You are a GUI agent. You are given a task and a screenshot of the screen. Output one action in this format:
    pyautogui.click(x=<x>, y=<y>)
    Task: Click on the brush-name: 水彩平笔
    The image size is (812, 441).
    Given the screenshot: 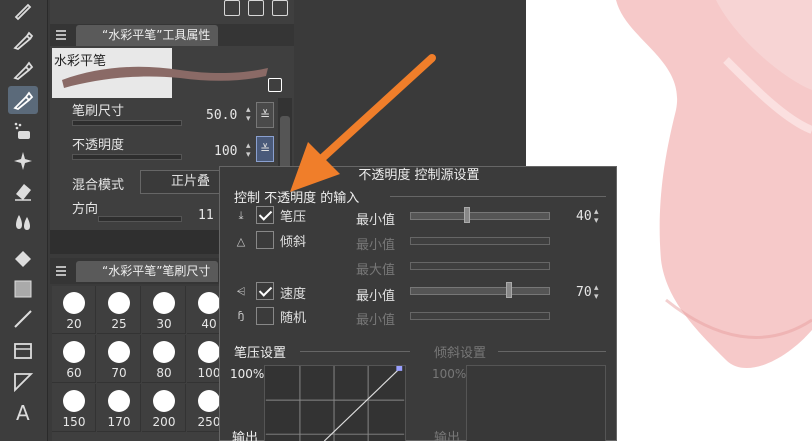 What is the action you would take?
    pyautogui.click(x=80, y=61)
    